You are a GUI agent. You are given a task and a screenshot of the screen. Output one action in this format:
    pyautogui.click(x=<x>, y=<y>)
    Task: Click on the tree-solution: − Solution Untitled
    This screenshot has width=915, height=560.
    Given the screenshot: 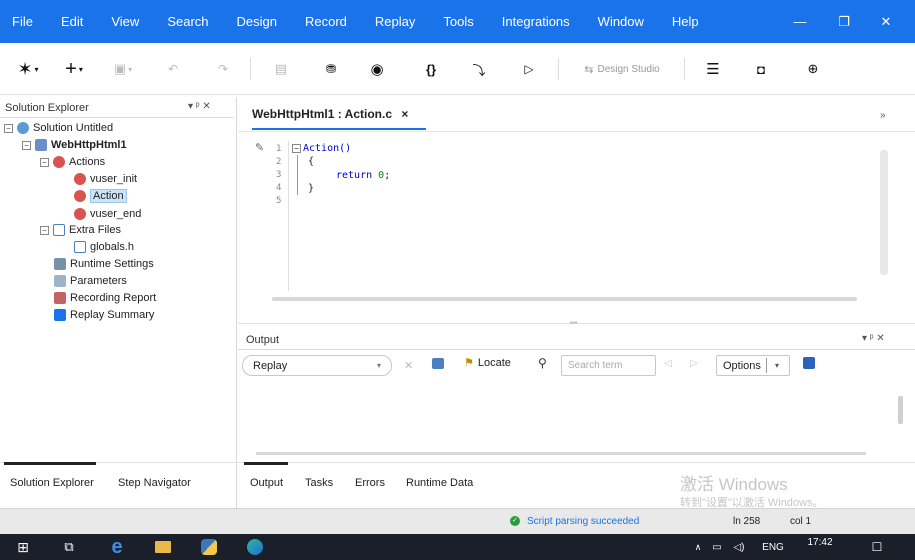 What is the action you would take?
    pyautogui.click(x=58, y=128)
    